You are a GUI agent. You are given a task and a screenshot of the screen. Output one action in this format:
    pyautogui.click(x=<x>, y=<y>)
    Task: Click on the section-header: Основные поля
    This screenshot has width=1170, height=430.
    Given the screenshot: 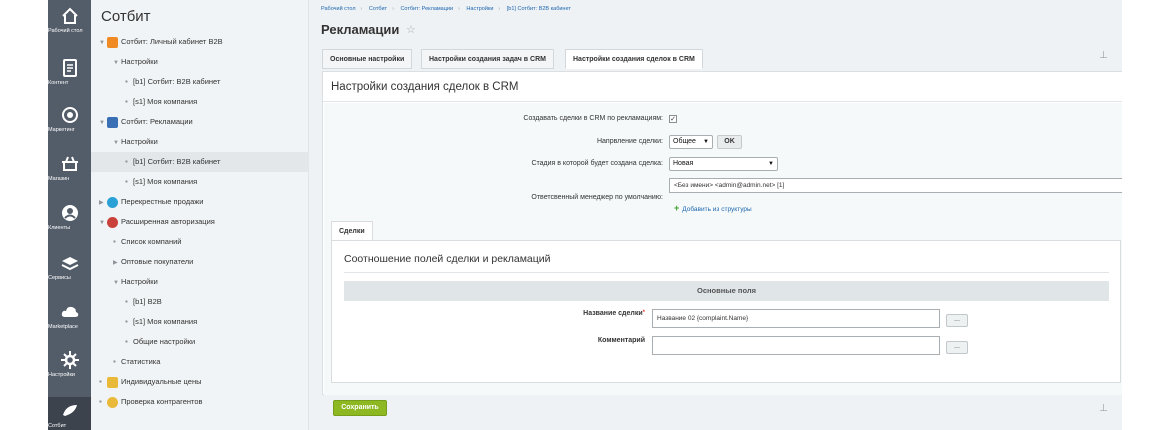 What is the action you would take?
    pyautogui.click(x=726, y=291)
    